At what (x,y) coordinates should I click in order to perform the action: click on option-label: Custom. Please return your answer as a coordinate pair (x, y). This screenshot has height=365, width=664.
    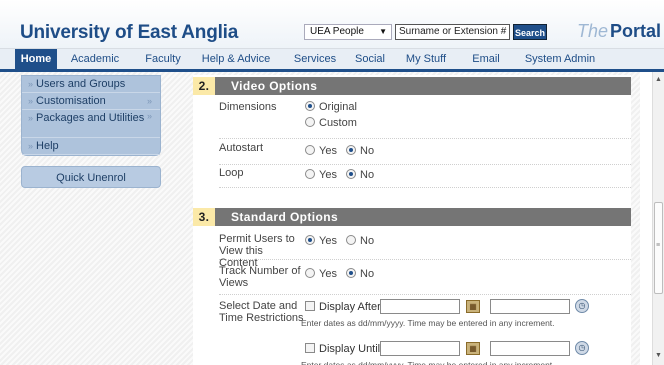
    Looking at the image, I should click on (338, 123).